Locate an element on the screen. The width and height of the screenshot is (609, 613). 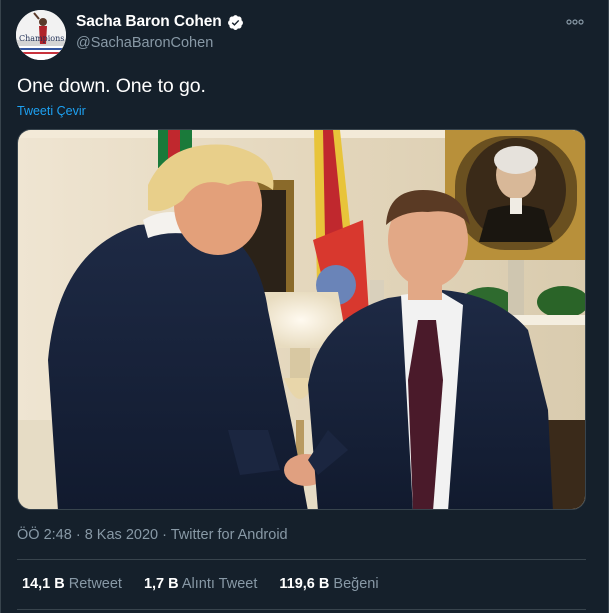
tweet-time: ÖÖ 2:48 is located at coordinates (44, 535).